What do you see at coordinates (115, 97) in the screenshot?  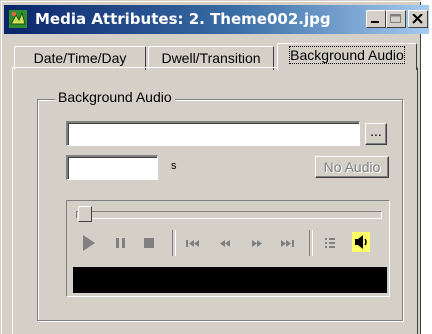 I see `group-legend: Background Audio` at bounding box center [115, 97].